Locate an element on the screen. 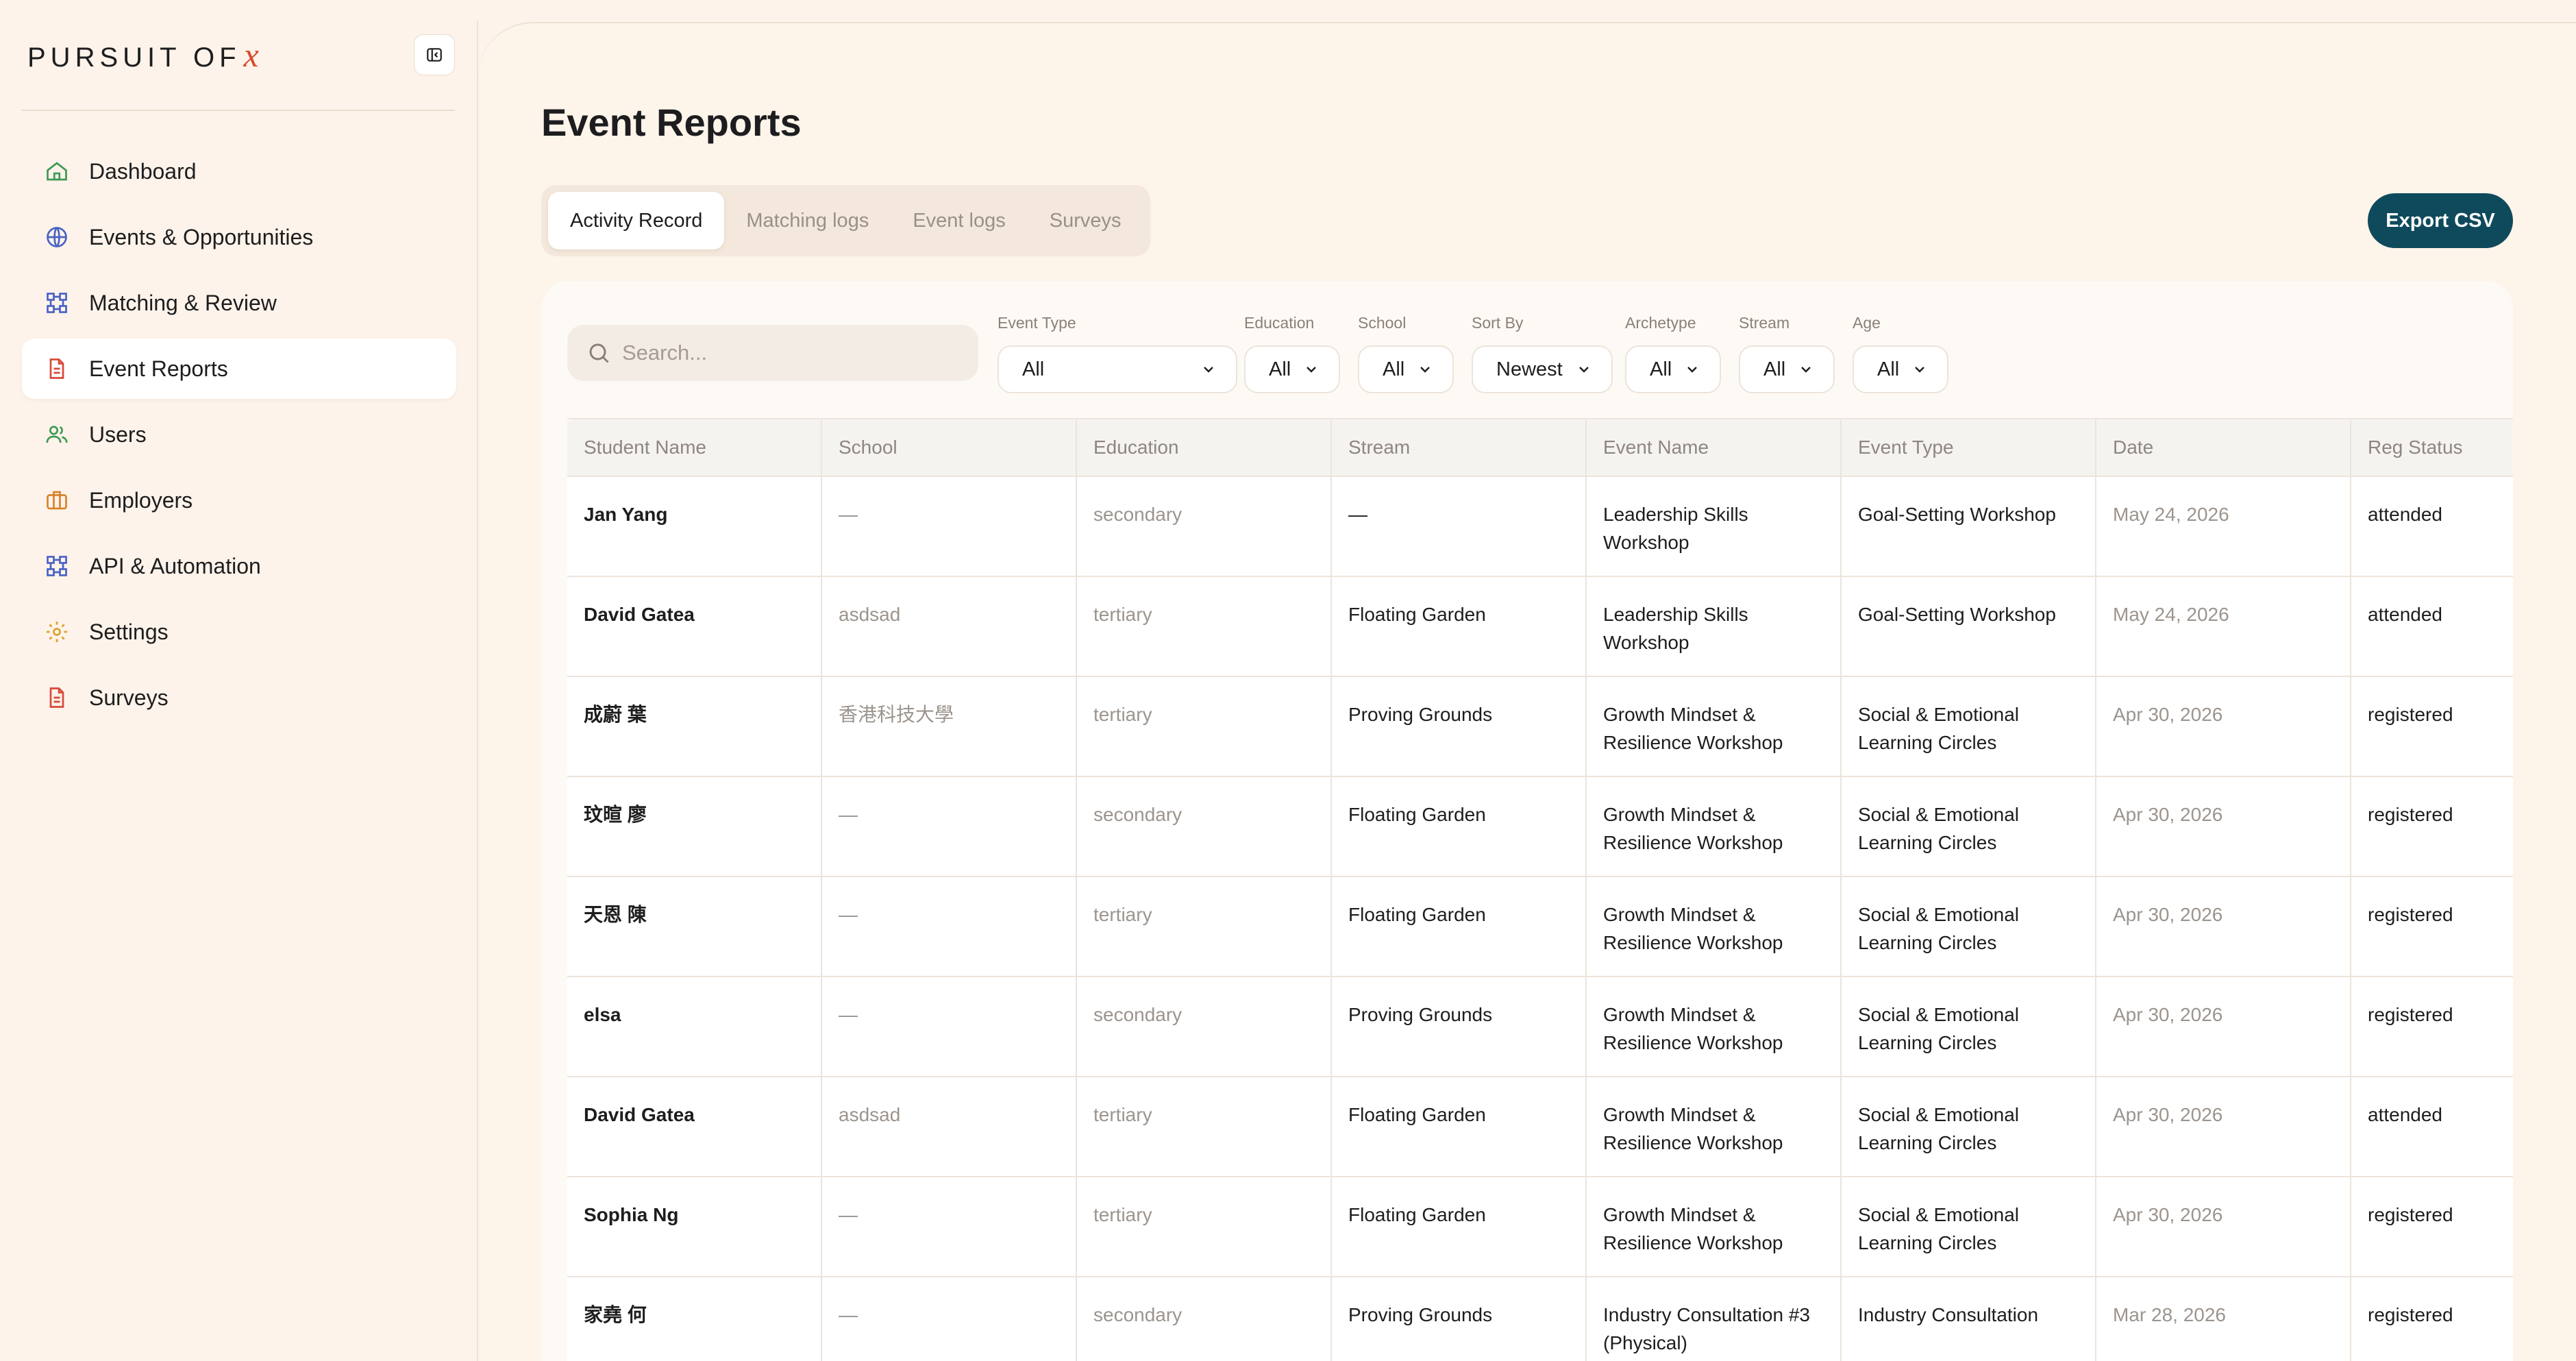  sidebar-item-label: Events & Opportunities is located at coordinates (201, 237).